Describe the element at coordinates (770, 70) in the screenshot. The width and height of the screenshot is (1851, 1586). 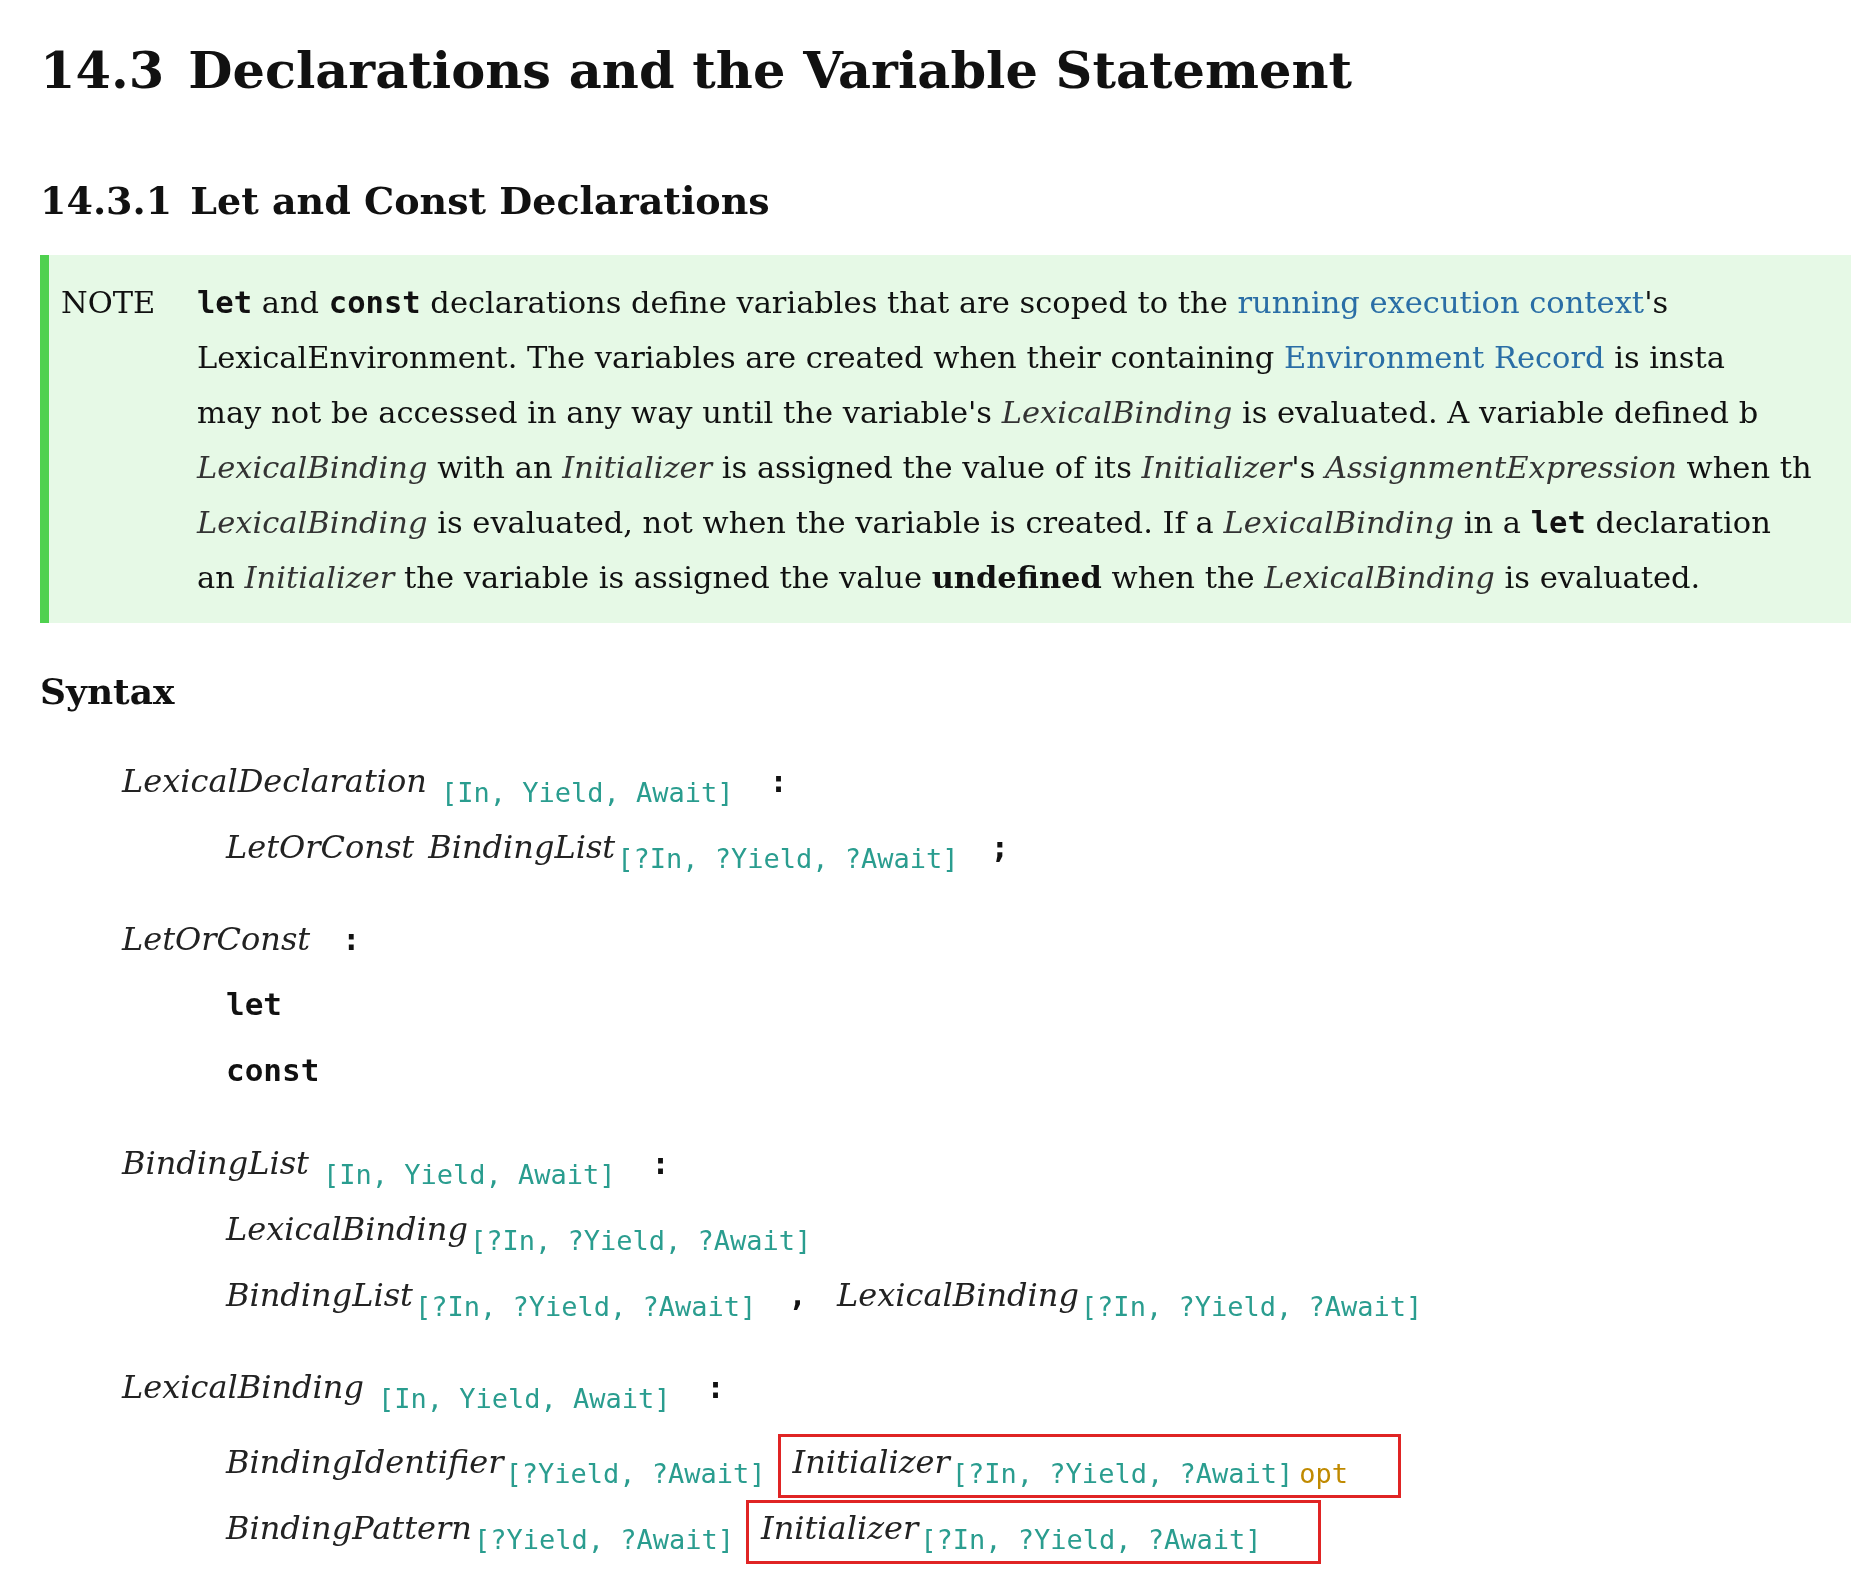
I see `section-title: Declarations and the Variable Statement` at that location.